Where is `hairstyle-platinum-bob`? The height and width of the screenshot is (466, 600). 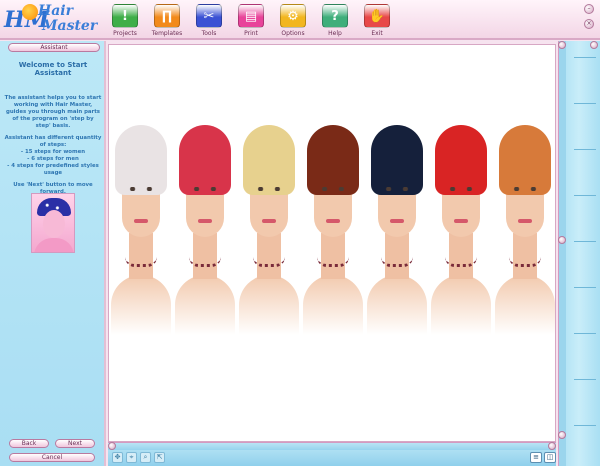 hairstyle-platinum-bob is located at coordinates (141, 230).